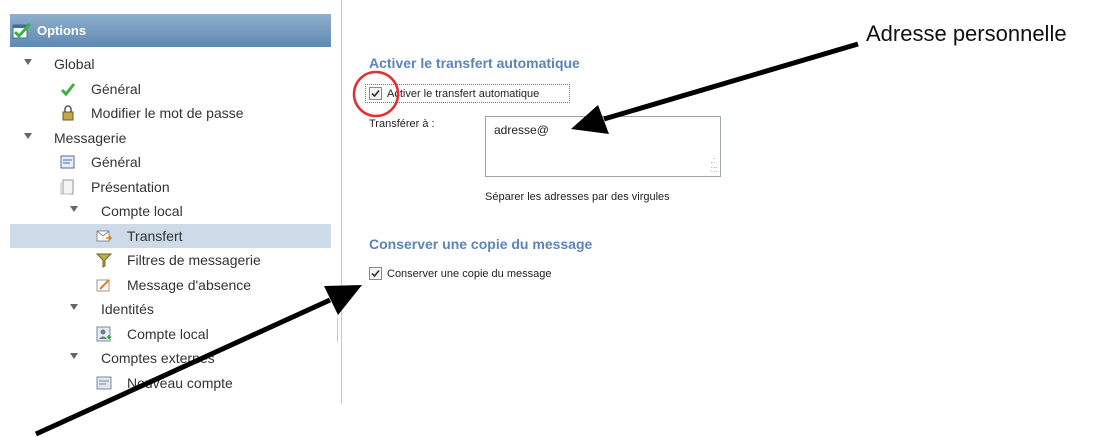 Image resolution: width=1109 pixels, height=437 pixels. What do you see at coordinates (966, 33) in the screenshot?
I see `annotation-label: Adresse personnelle` at bounding box center [966, 33].